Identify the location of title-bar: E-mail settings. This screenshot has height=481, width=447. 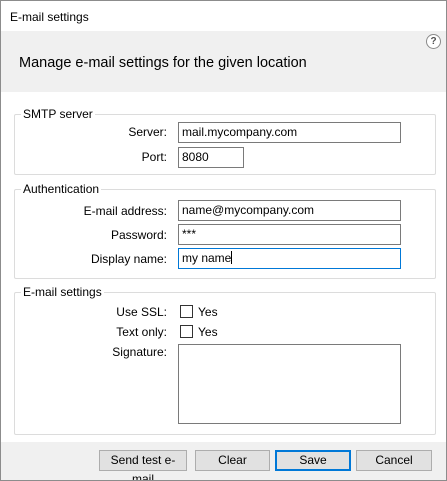
(223, 16).